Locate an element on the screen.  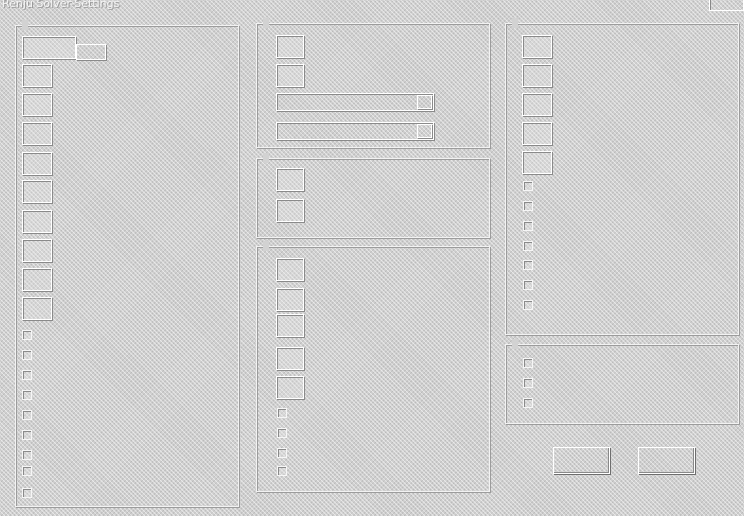
group-col2c-legend is located at coordinates (266, 246).